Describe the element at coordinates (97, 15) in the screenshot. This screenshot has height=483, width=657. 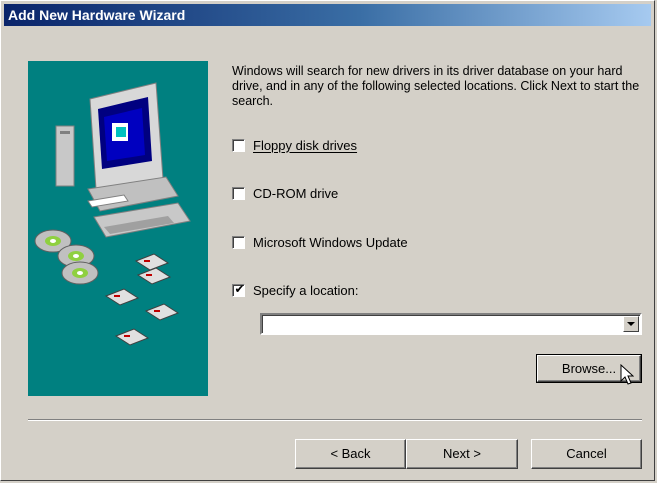
I see `window-title: Add New Hardware Wizard` at that location.